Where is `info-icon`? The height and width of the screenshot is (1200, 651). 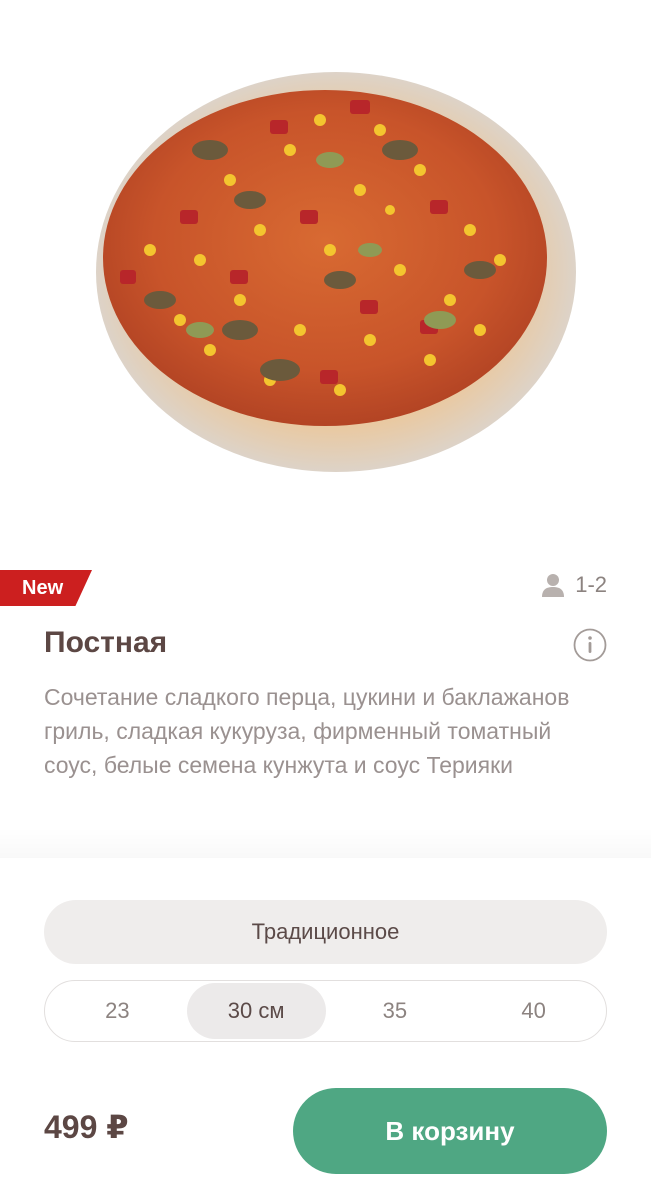 info-icon is located at coordinates (590, 645).